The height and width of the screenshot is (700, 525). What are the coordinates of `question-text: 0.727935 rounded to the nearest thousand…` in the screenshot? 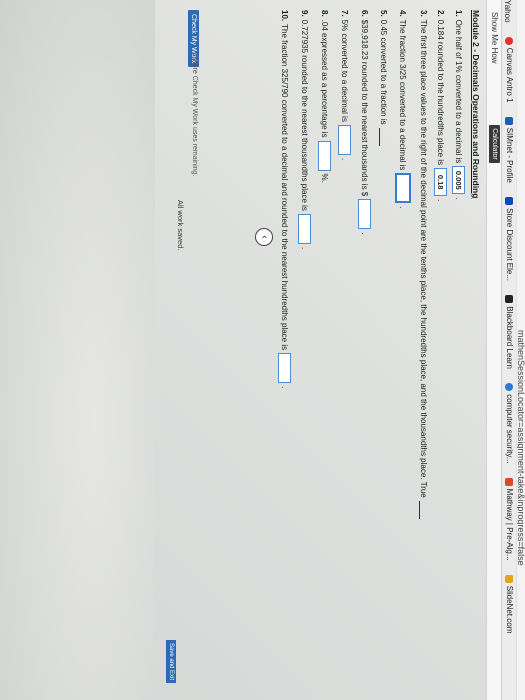 It's located at (304, 115).